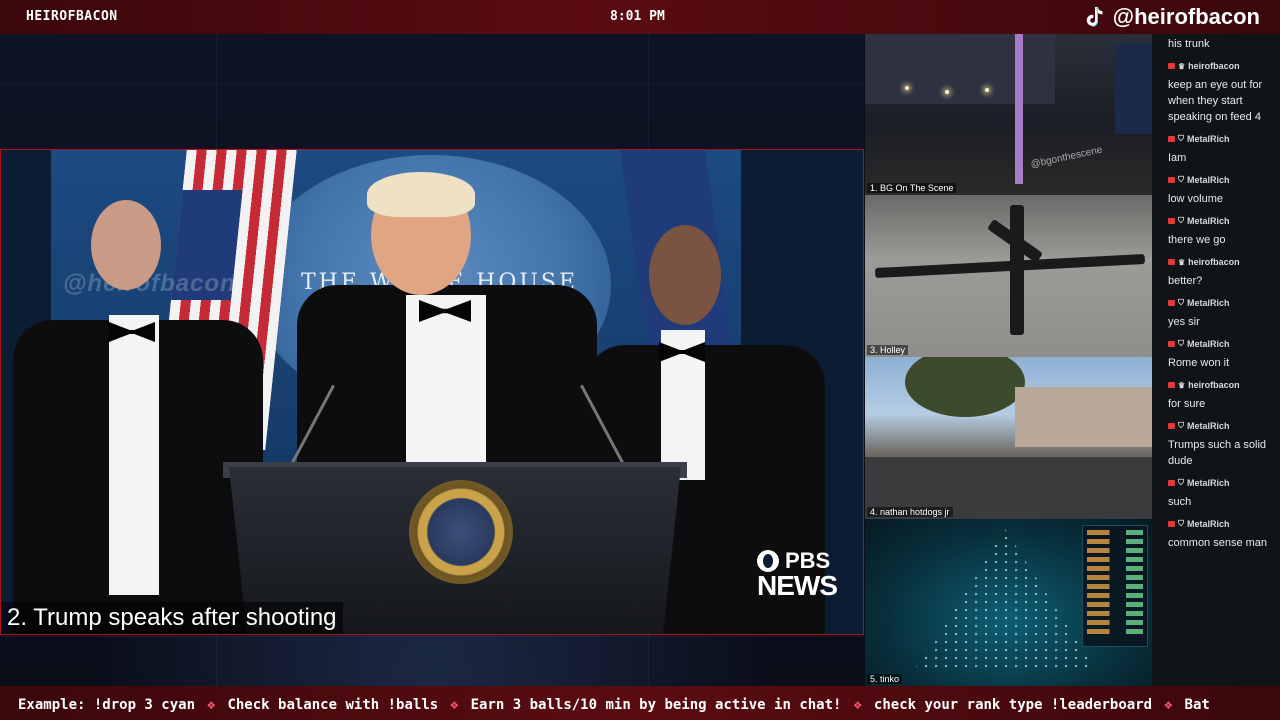  Describe the element at coordinates (797, 574) in the screenshot. I see `pbs-news-logo: PBS NEWS` at that location.